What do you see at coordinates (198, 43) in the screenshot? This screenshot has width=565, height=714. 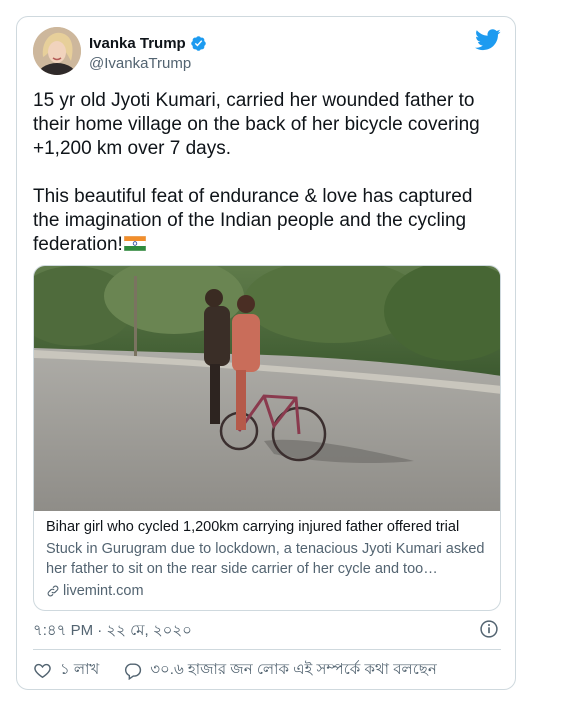 I see `verified-badge-icon` at bounding box center [198, 43].